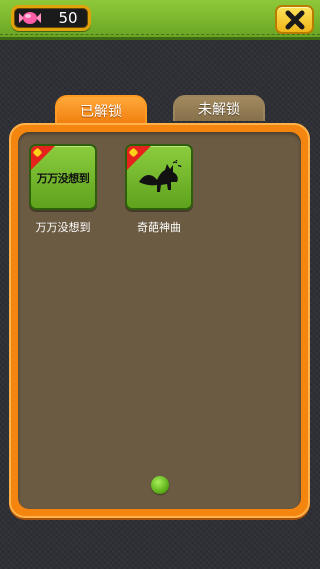 The height and width of the screenshot is (569, 320). What do you see at coordinates (63, 227) in the screenshot?
I see `item-label: 万万没想到` at bounding box center [63, 227].